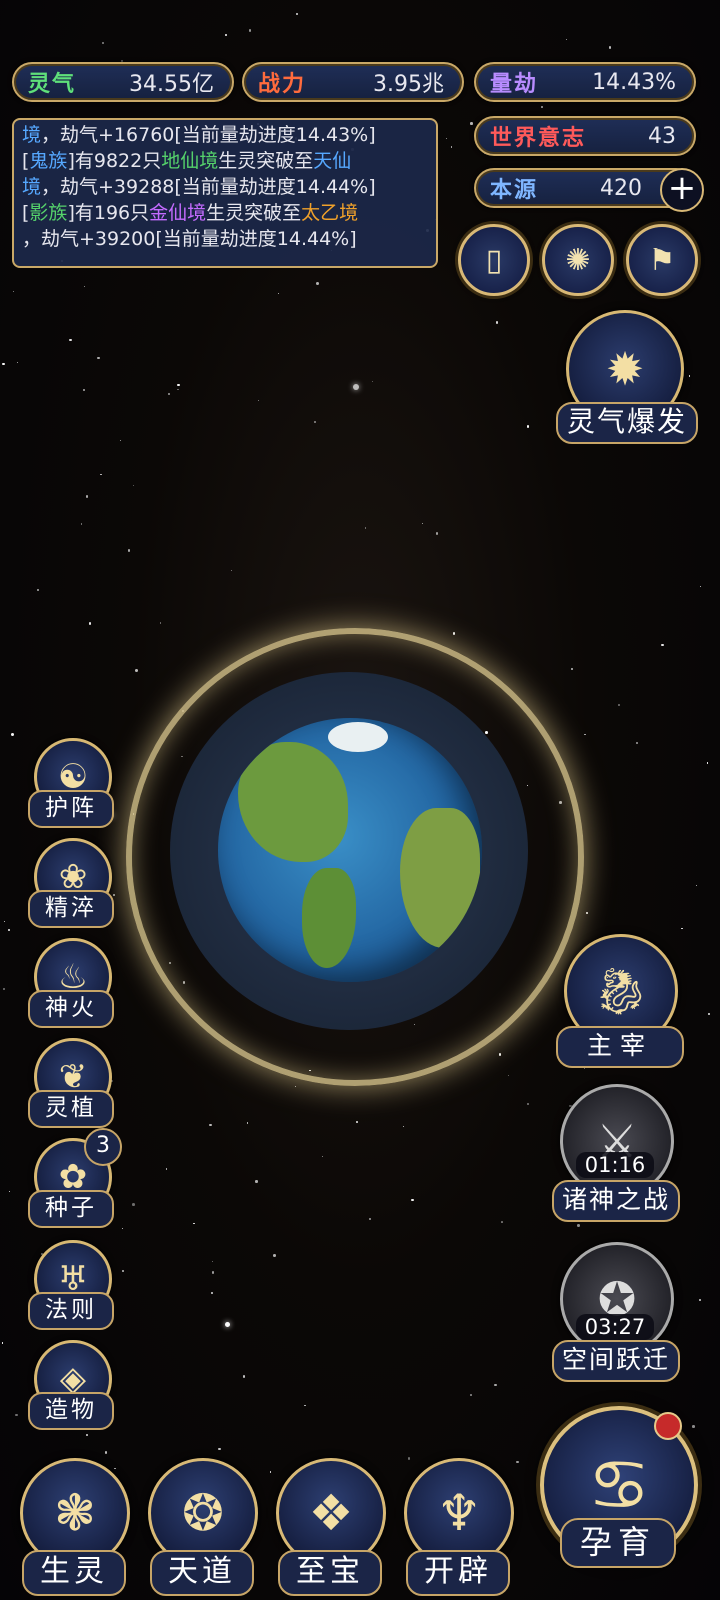  What do you see at coordinates (408, 84) in the screenshot?
I see `stat-zhanli-value: 3.95兆` at bounding box center [408, 84].